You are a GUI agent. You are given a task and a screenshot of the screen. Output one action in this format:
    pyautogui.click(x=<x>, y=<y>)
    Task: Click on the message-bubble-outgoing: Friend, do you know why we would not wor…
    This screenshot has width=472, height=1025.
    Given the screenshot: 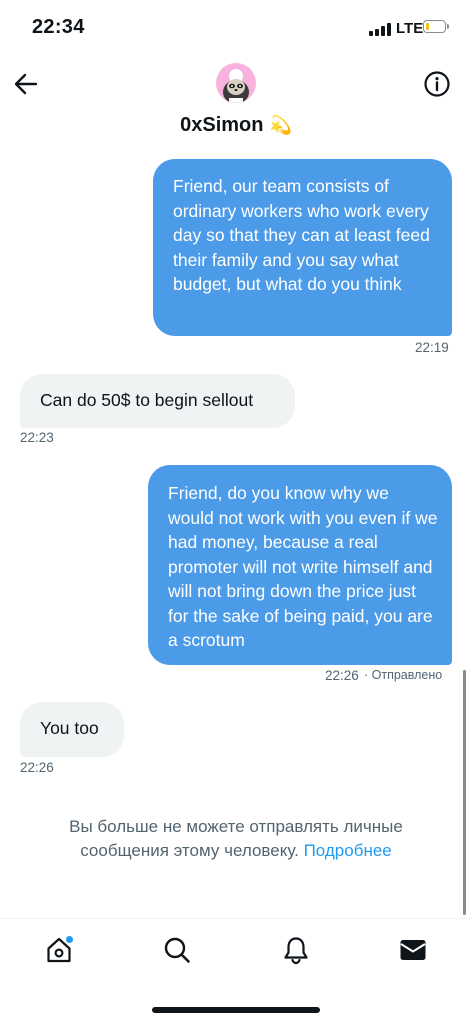 What is the action you would take?
    pyautogui.click(x=300, y=565)
    